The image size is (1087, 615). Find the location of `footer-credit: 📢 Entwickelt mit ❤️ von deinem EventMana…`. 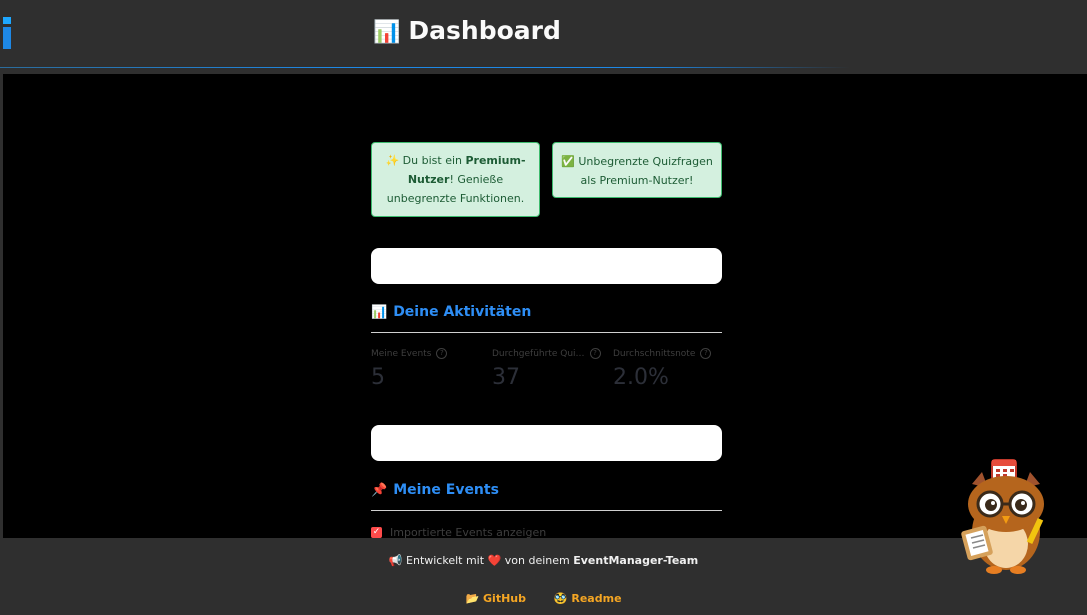

footer-credit: 📢 Entwickelt mit ❤️ von deinem EventMana… is located at coordinates (543, 560).